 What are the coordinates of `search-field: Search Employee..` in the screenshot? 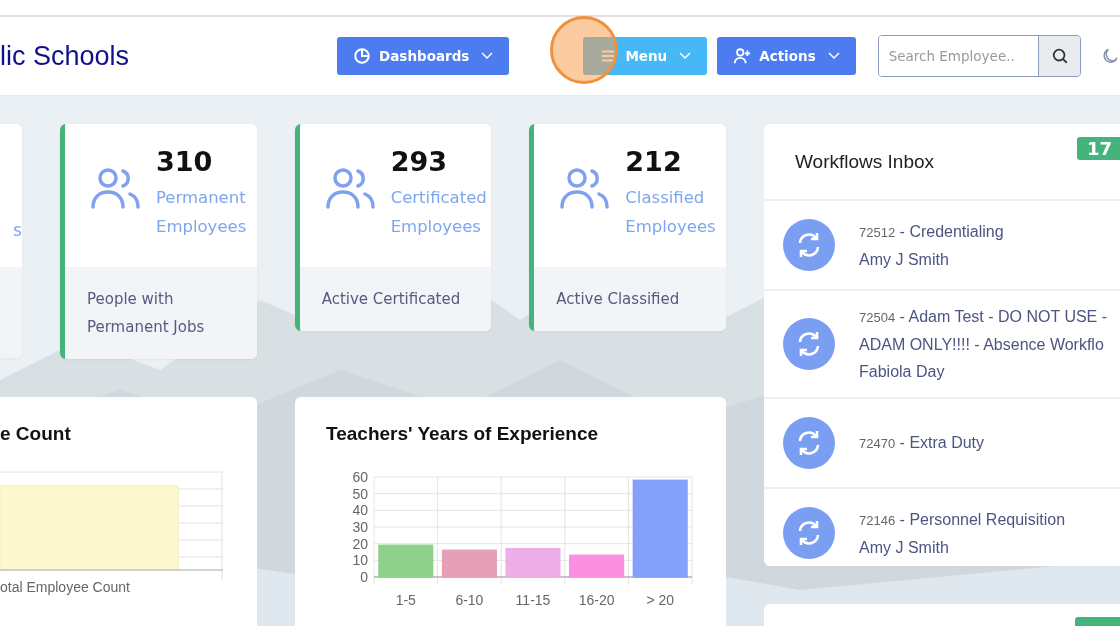 It's located at (979, 56).